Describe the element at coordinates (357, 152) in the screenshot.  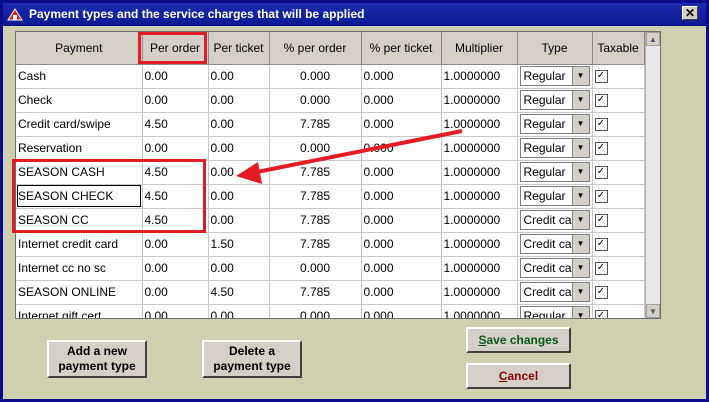
I see `arrow-shaft` at that location.